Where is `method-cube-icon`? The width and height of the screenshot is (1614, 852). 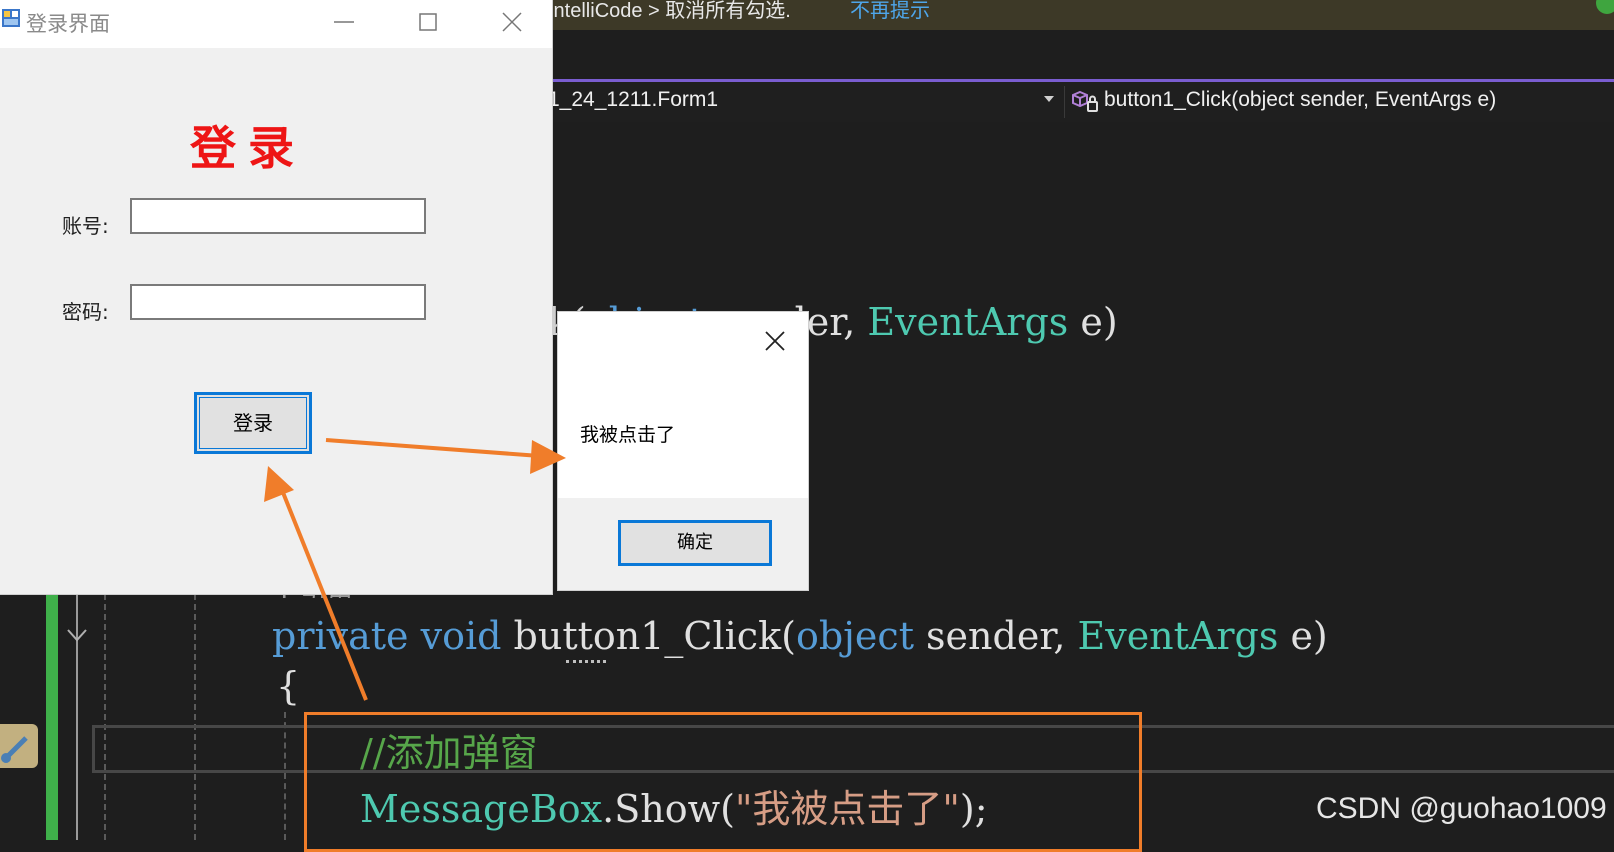 method-cube-icon is located at coordinates (1085, 101).